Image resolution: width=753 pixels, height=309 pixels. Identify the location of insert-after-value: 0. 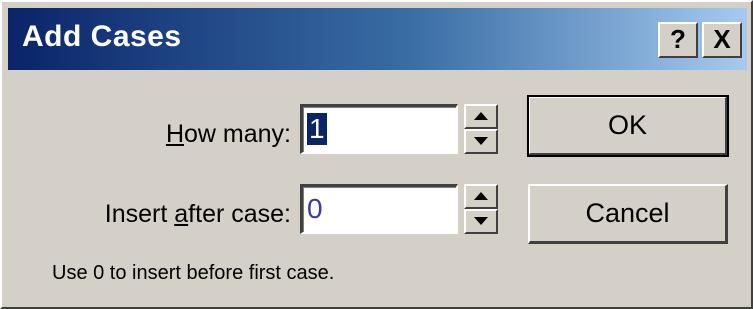
(315, 208).